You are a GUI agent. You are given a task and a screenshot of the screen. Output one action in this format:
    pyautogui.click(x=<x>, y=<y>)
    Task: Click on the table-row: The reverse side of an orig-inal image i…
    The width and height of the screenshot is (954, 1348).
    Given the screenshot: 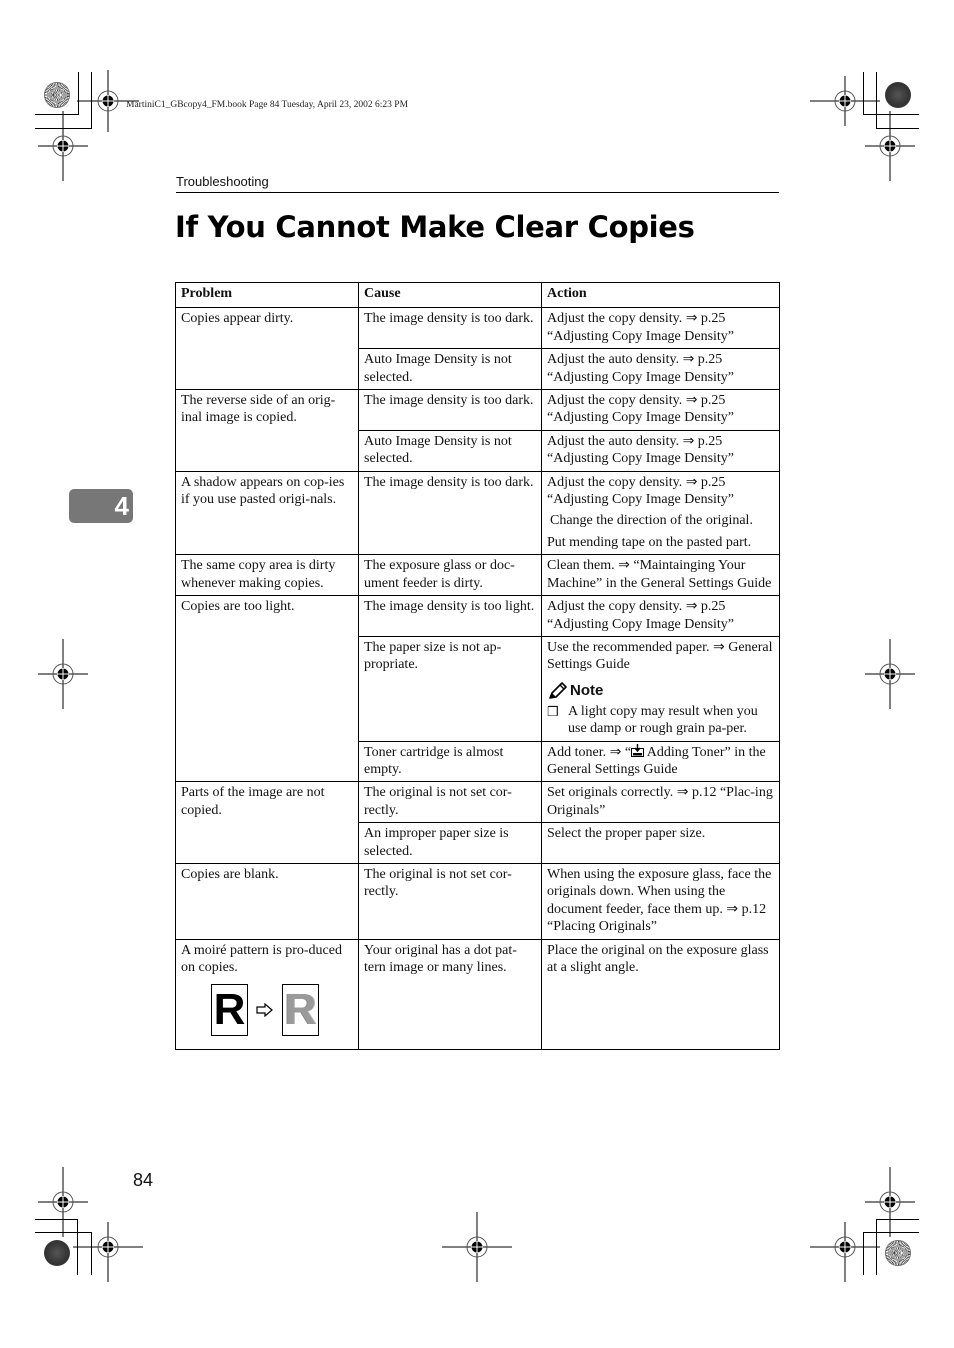 What is the action you would take?
    pyautogui.click(x=477, y=430)
    